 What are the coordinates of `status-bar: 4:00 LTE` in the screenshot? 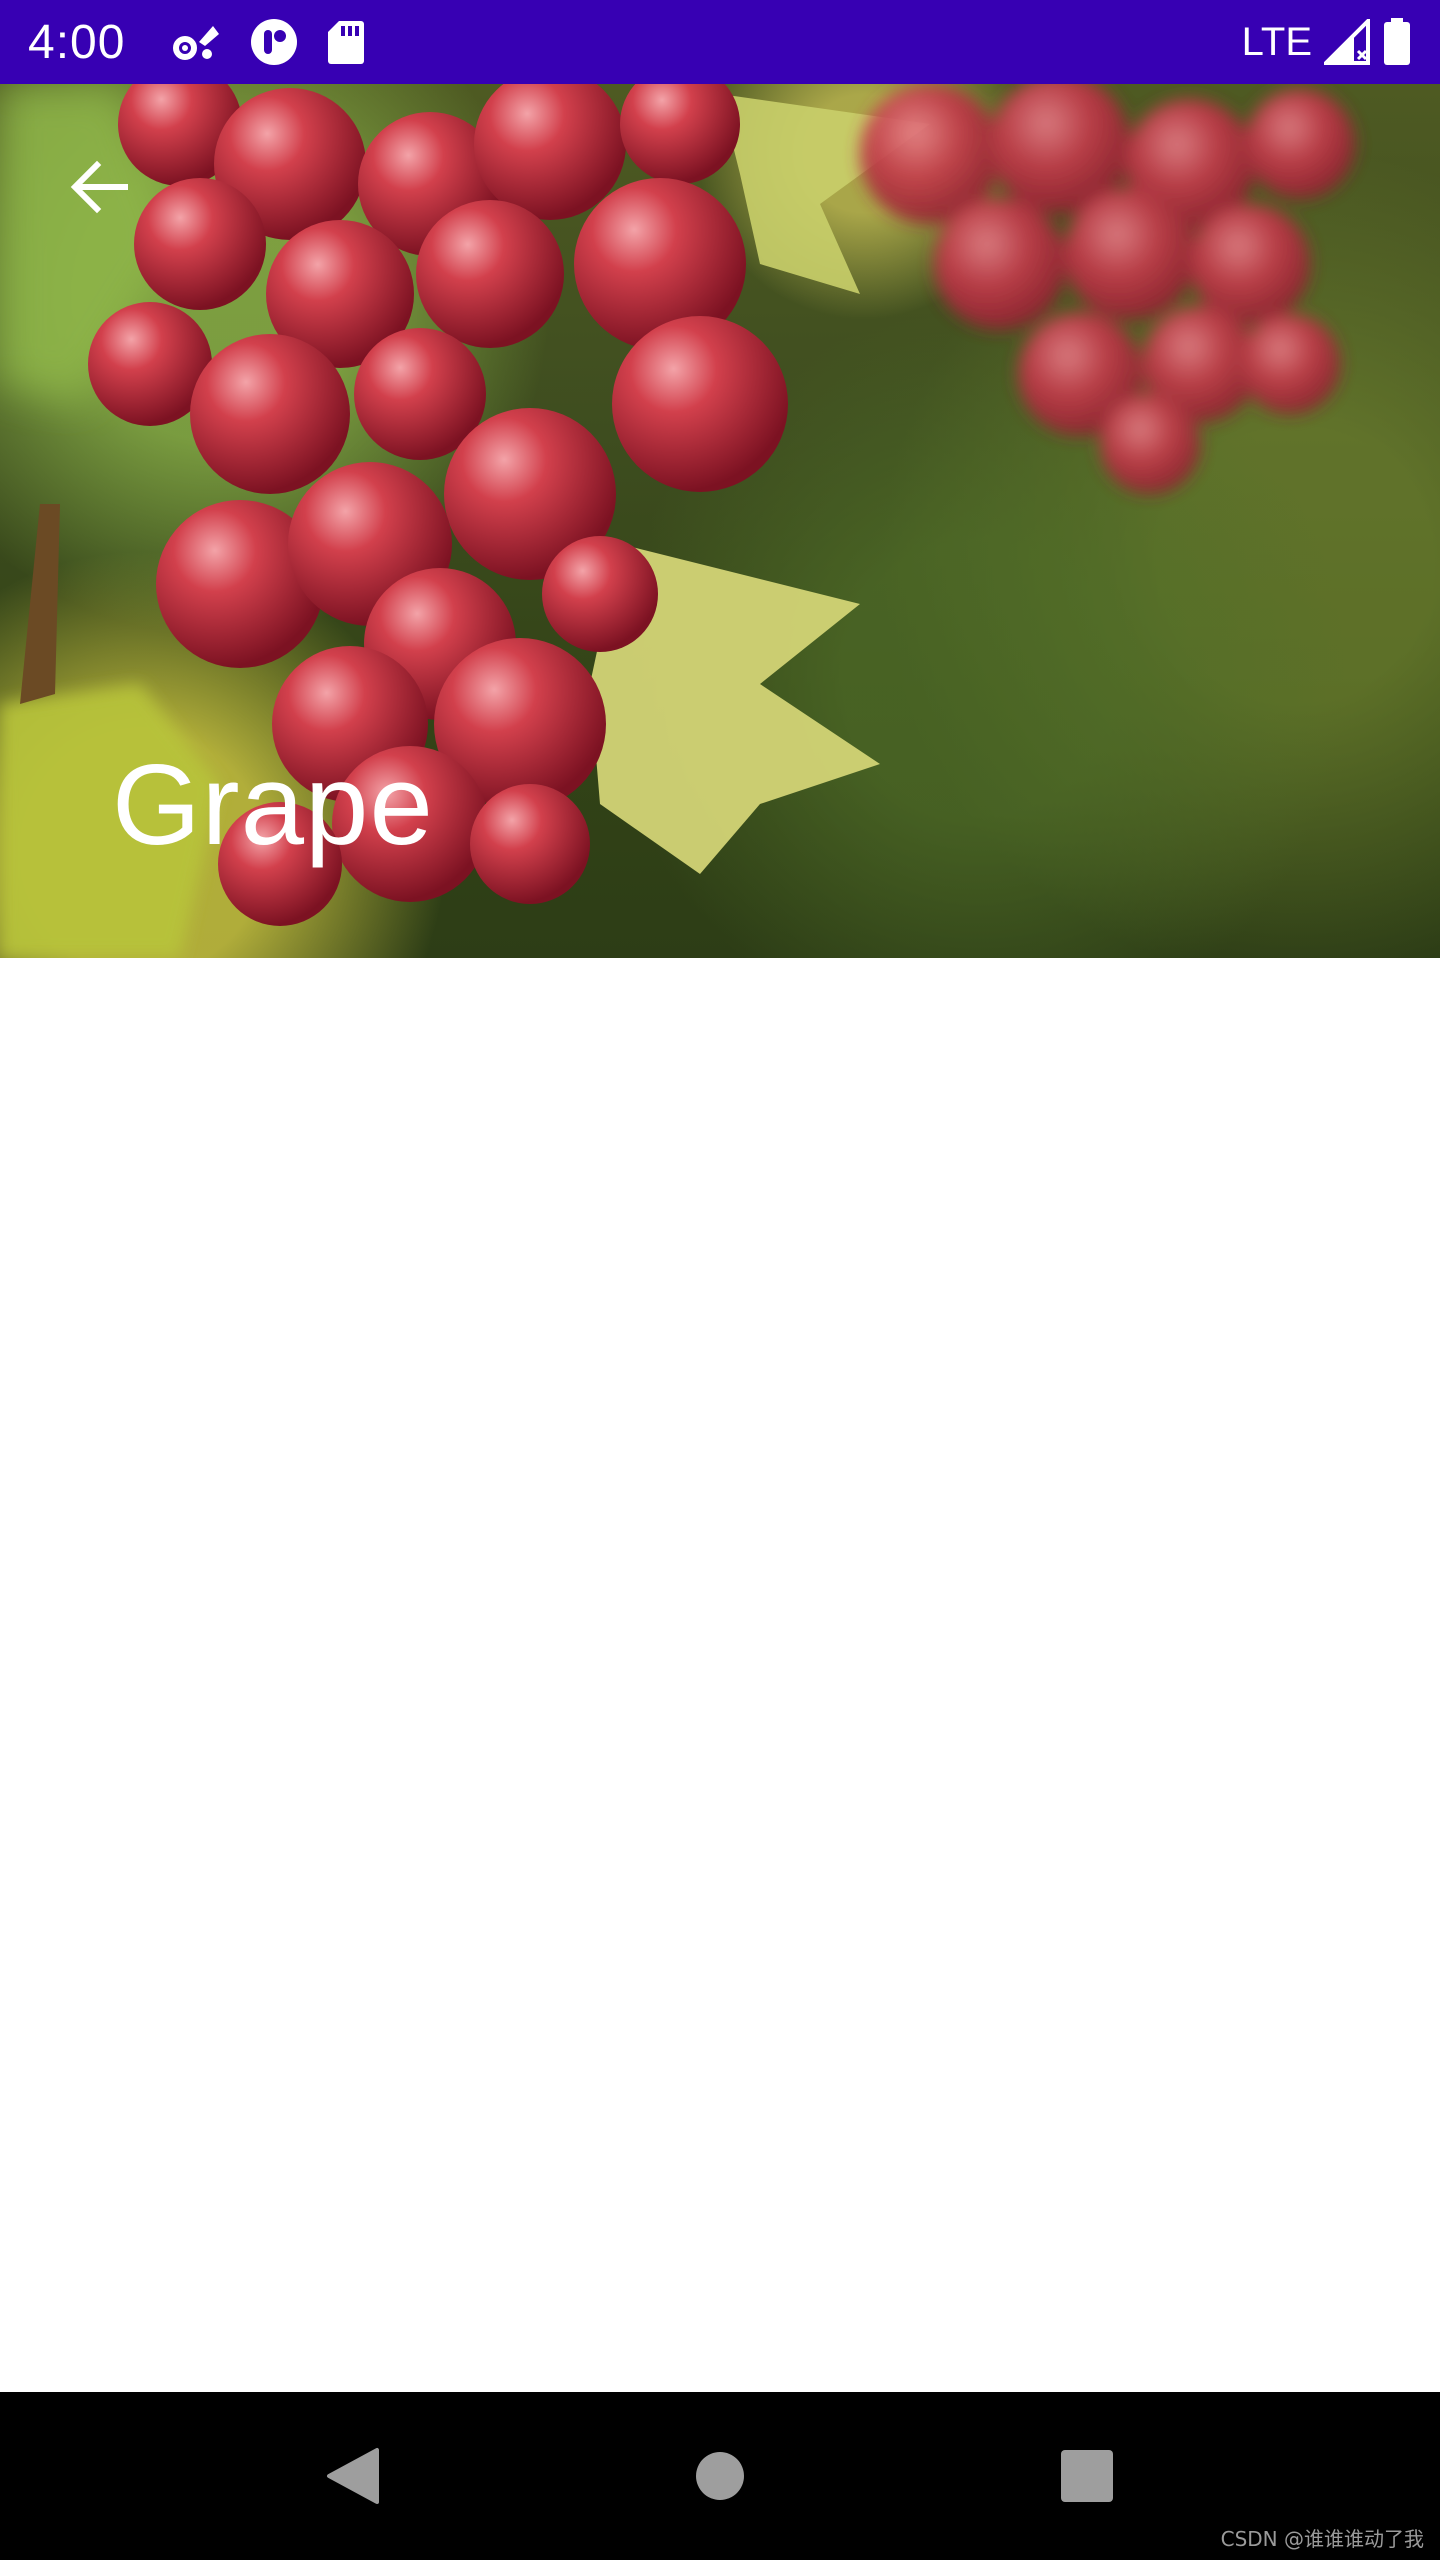 It's located at (720, 42).